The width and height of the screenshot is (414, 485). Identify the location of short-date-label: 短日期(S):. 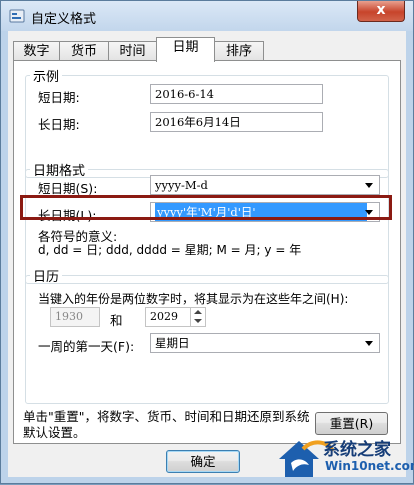
(68, 188).